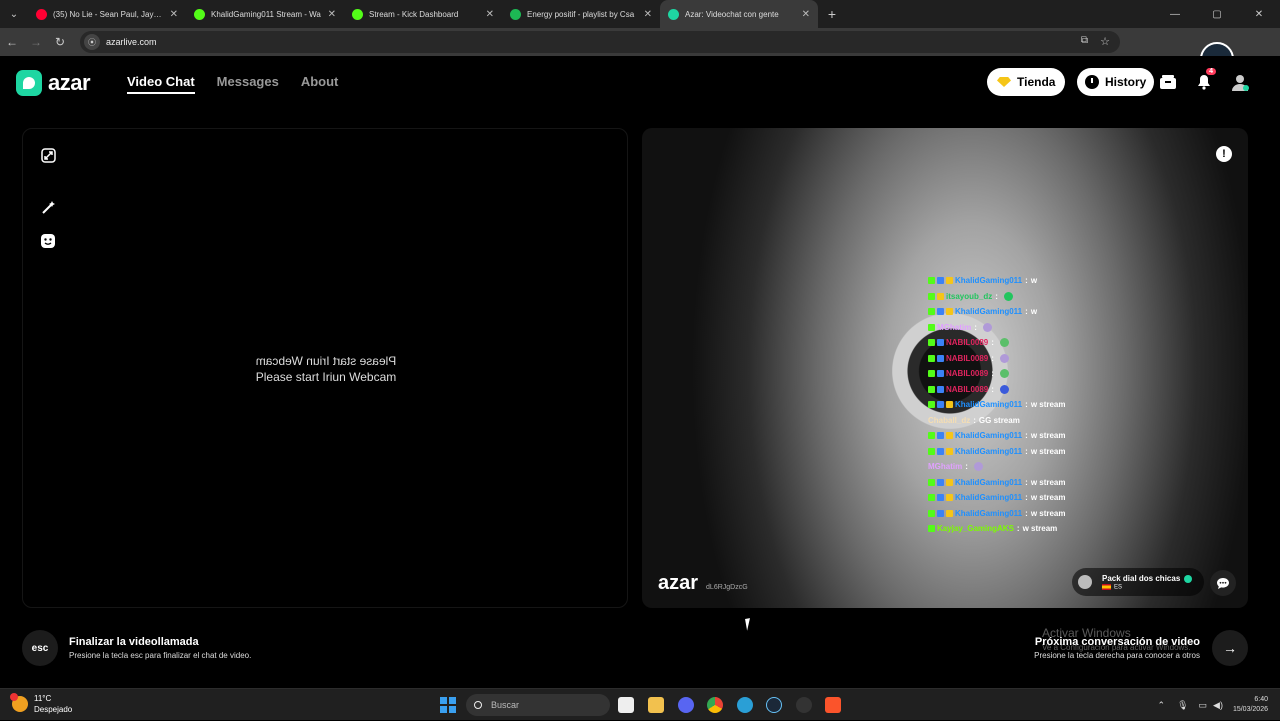  I want to click on weather-widget: 11°C Despejado, so click(41, 704).